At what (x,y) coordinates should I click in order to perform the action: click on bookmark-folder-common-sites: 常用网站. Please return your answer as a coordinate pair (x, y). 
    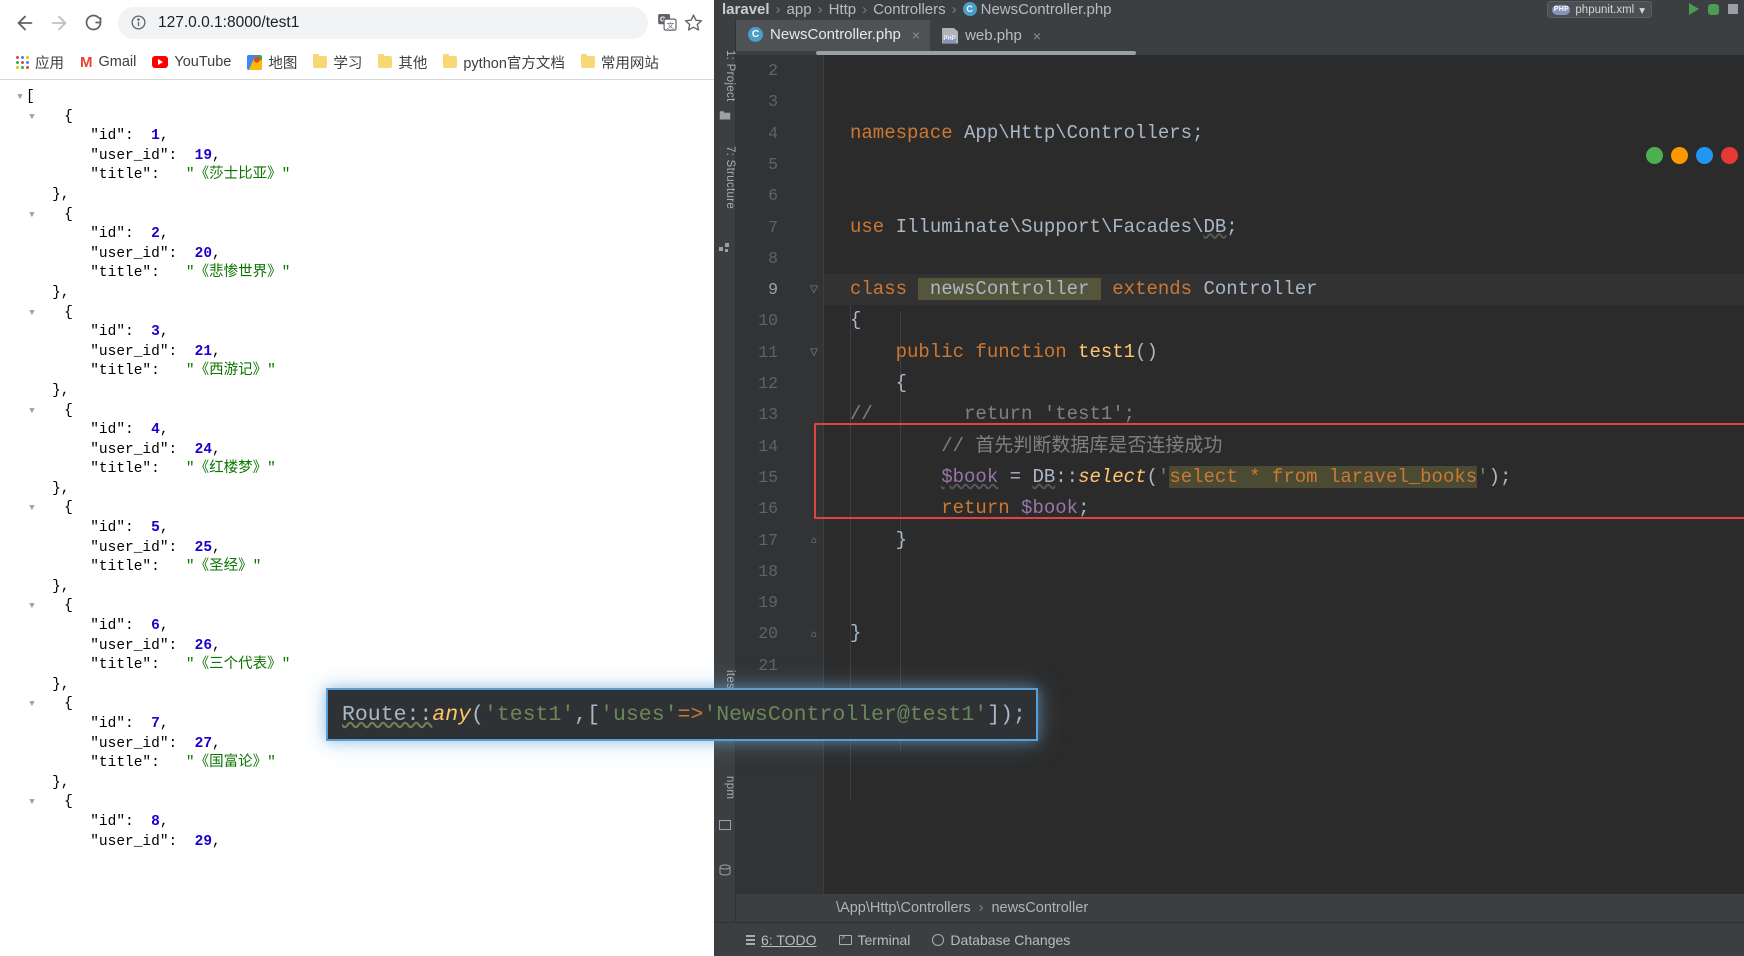
    Looking at the image, I should click on (620, 62).